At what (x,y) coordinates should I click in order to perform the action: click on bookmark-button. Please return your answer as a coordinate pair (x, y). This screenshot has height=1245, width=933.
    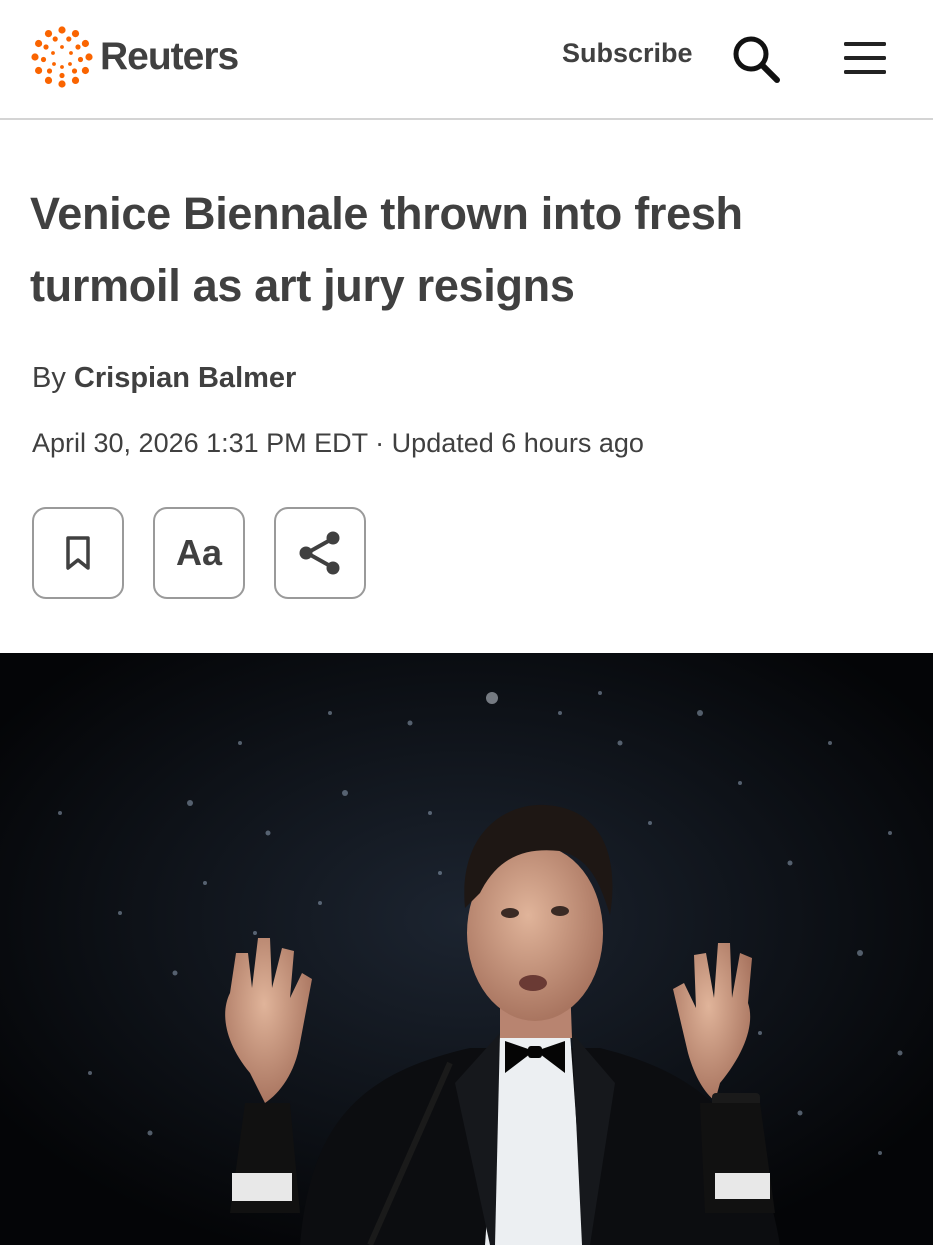
    Looking at the image, I should click on (78, 553).